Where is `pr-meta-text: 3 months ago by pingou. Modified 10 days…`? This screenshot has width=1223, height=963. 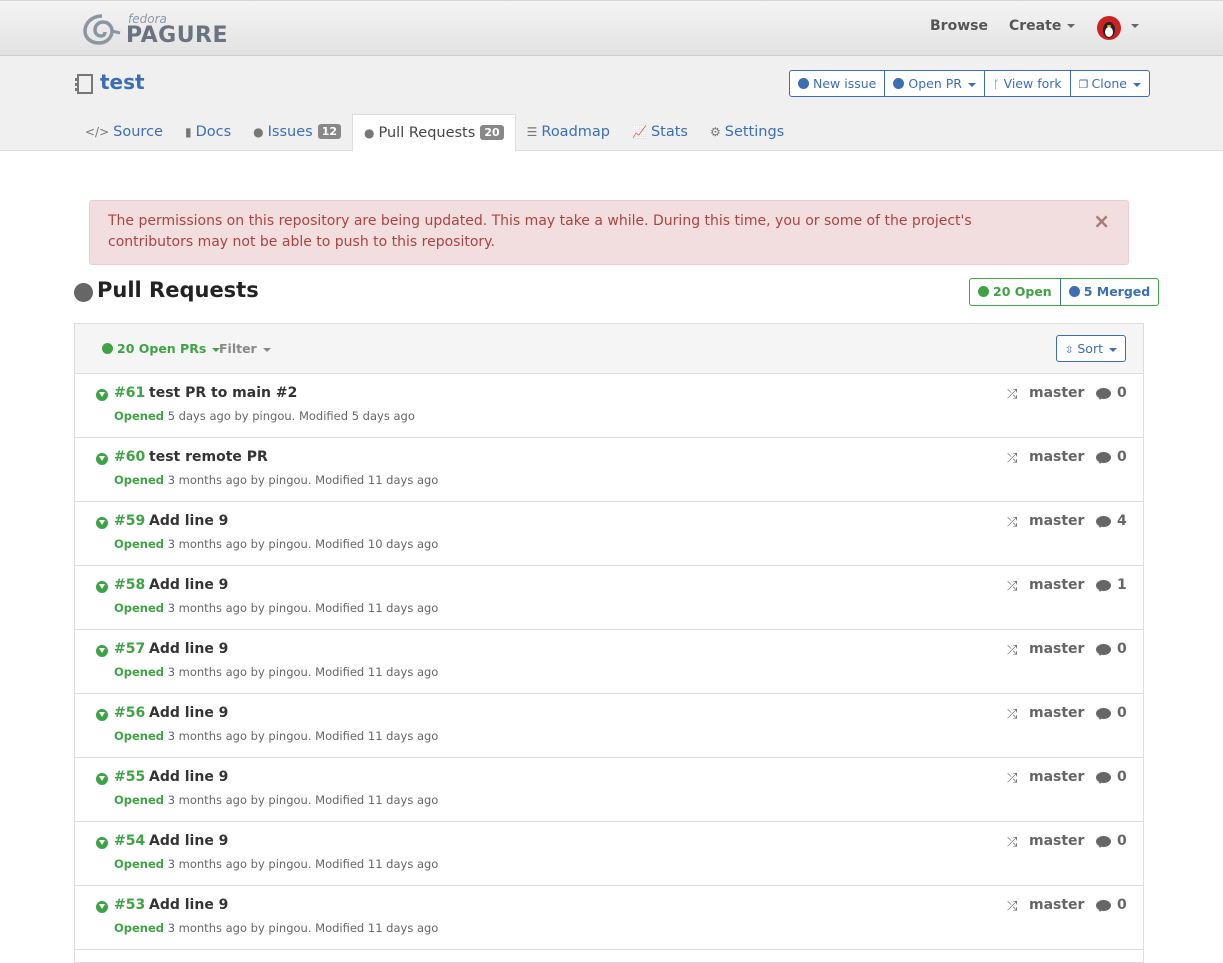 pr-meta-text: 3 months ago by pingou. Modified 10 days… is located at coordinates (303, 544).